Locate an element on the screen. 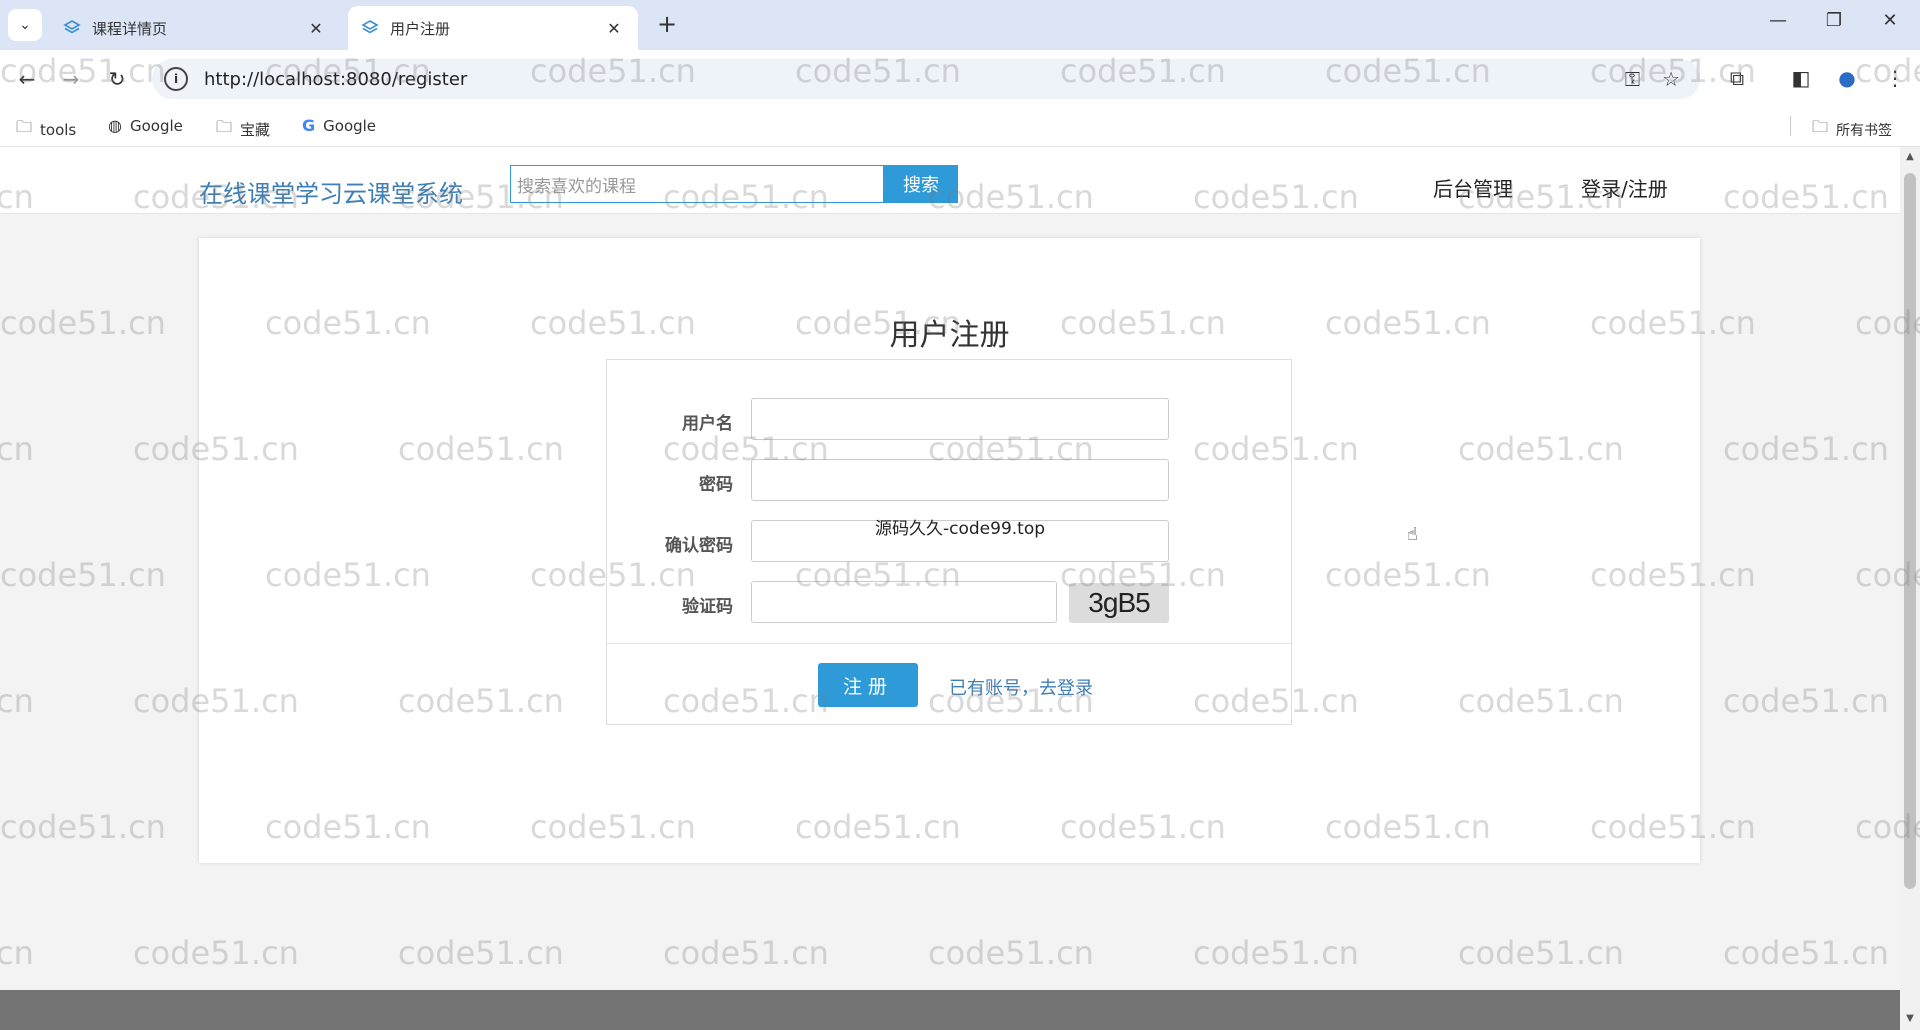 The image size is (1920, 1030). scroll-down-icon: ▼ is located at coordinates (1910, 1018).